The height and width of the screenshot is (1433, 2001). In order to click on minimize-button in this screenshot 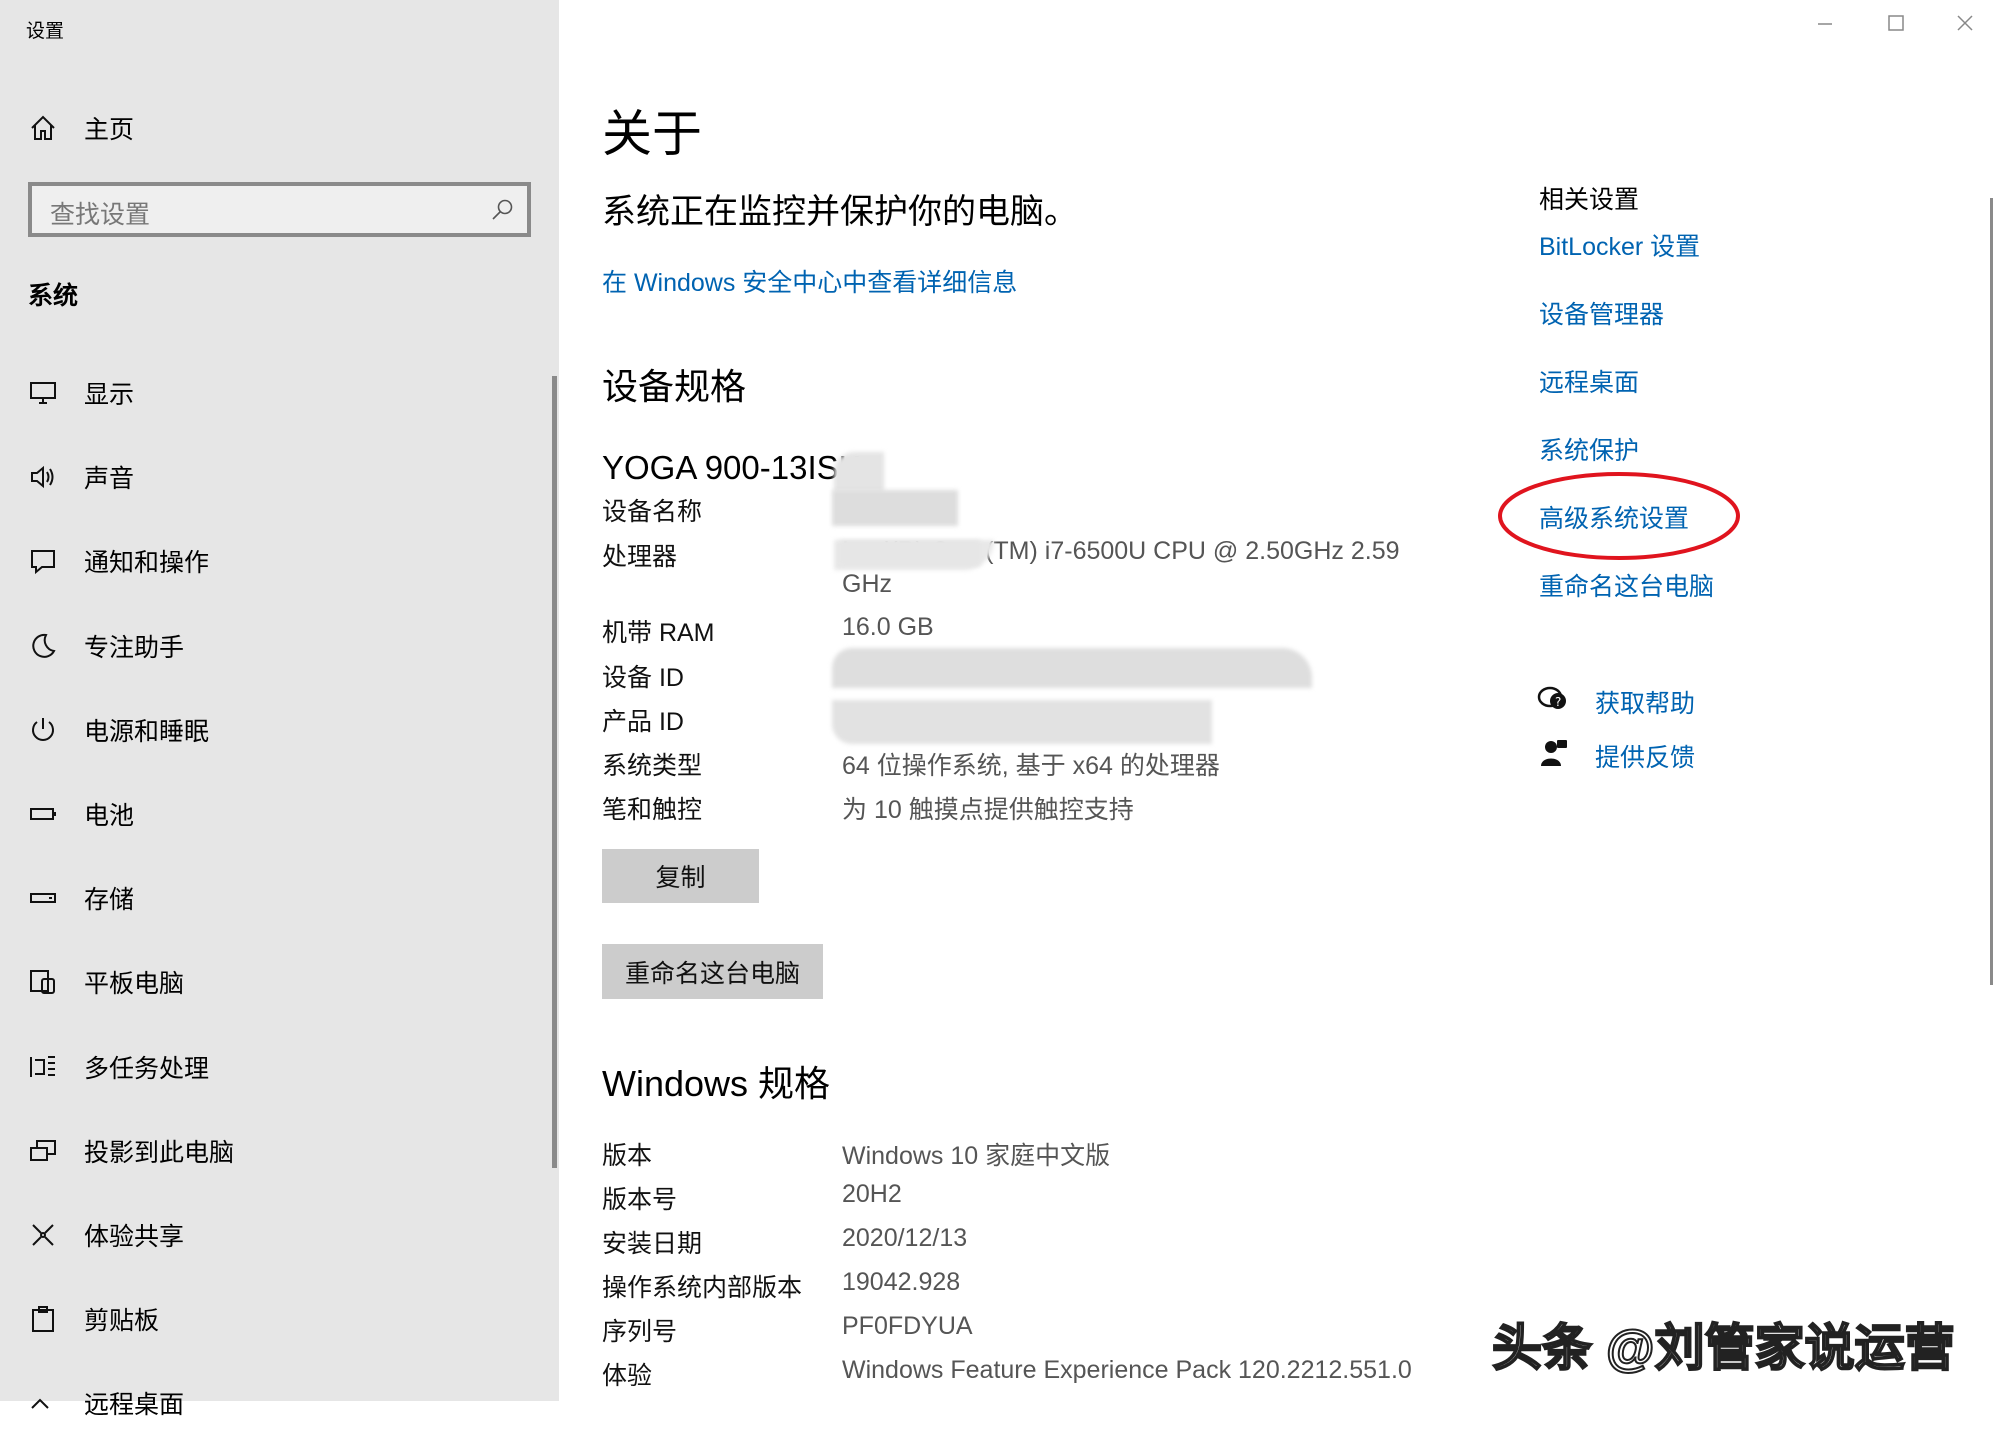, I will do `click(1825, 24)`.